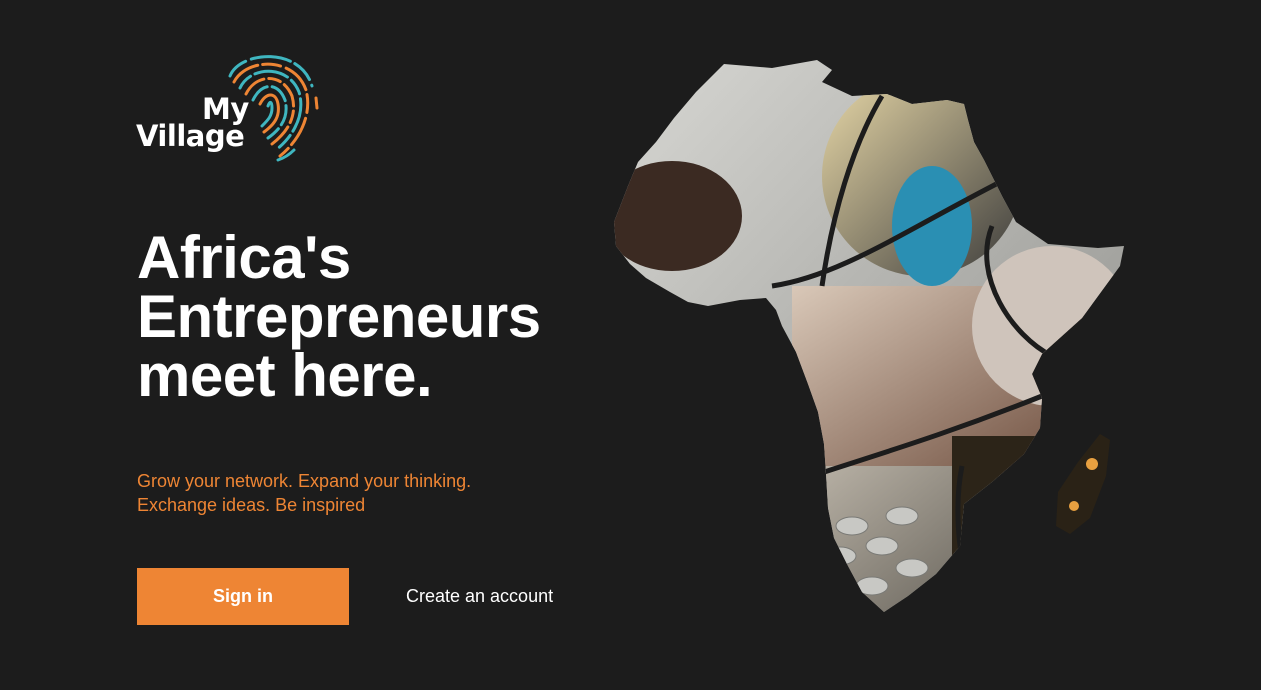 Image resolution: width=1261 pixels, height=690 pixels. I want to click on tagline-line: Grow your network. Expand your thinking., so click(304, 481).